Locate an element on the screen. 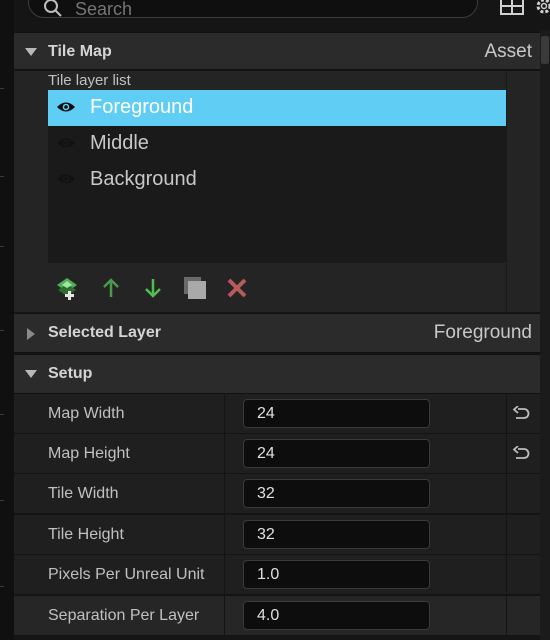 This screenshot has width=550, height=640. section-tile-map: Tile Map Asset is located at coordinates (277, 51).